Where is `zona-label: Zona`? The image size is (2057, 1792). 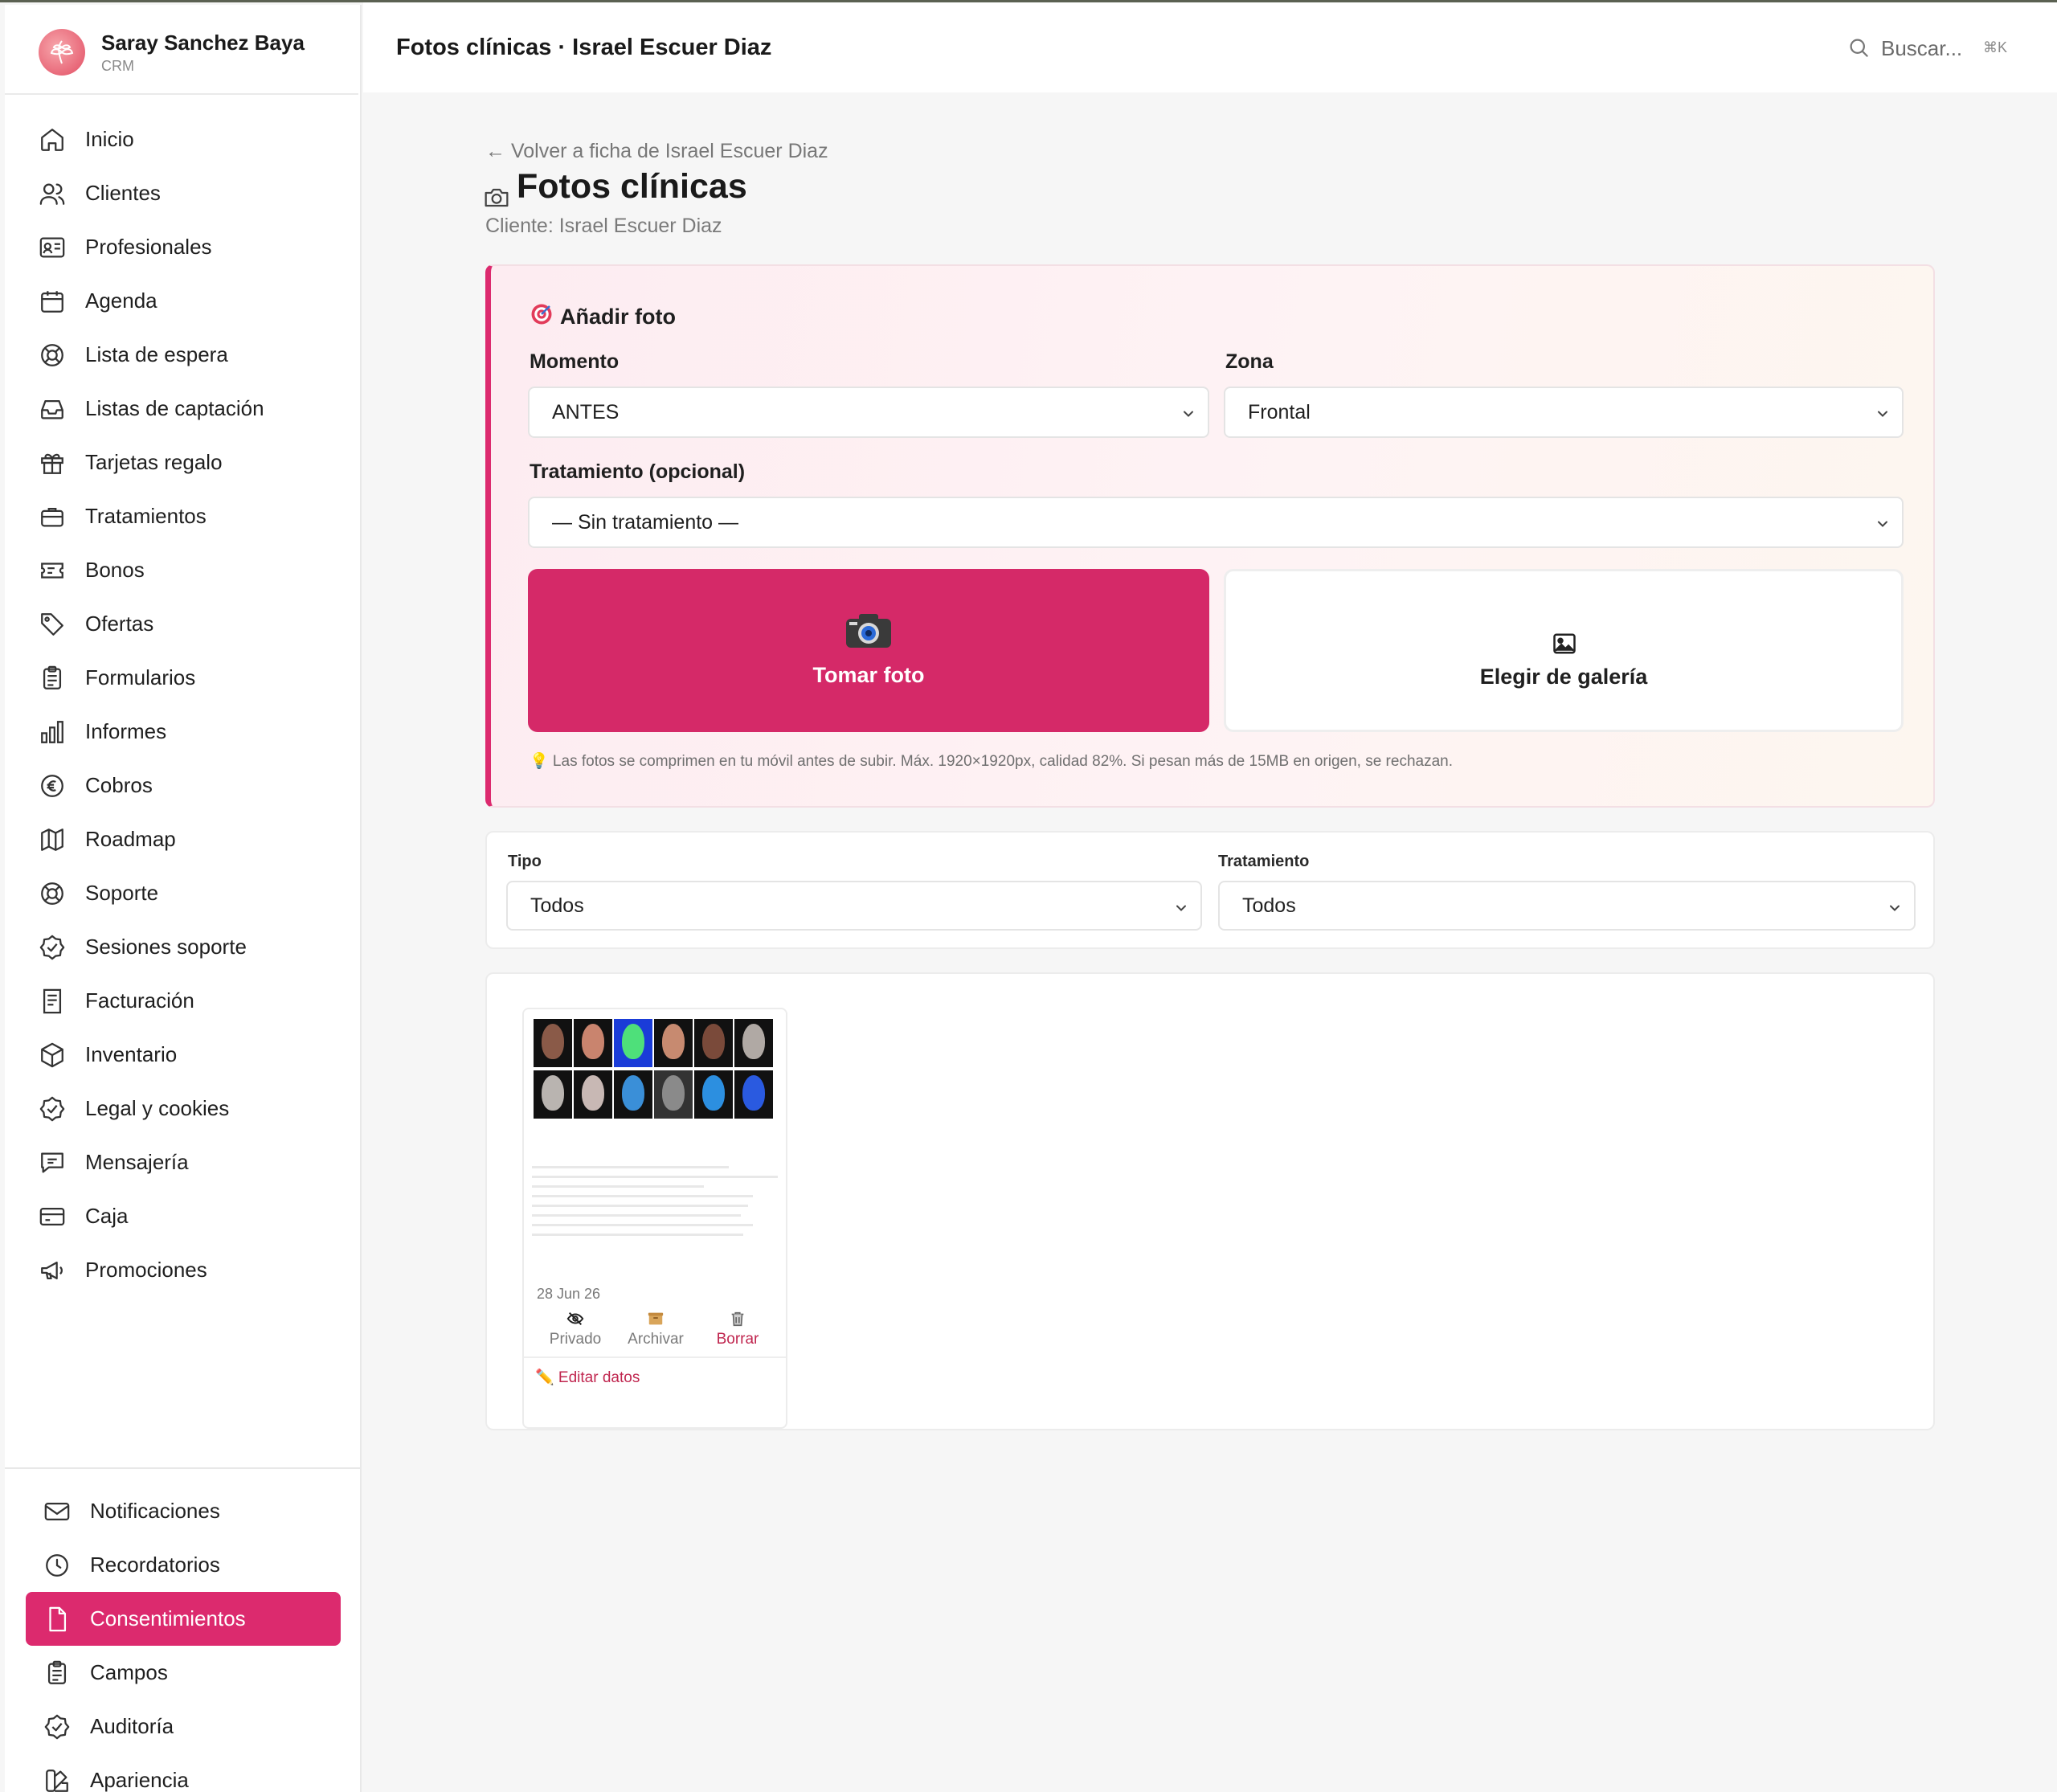
zona-label: Zona is located at coordinates (1249, 361).